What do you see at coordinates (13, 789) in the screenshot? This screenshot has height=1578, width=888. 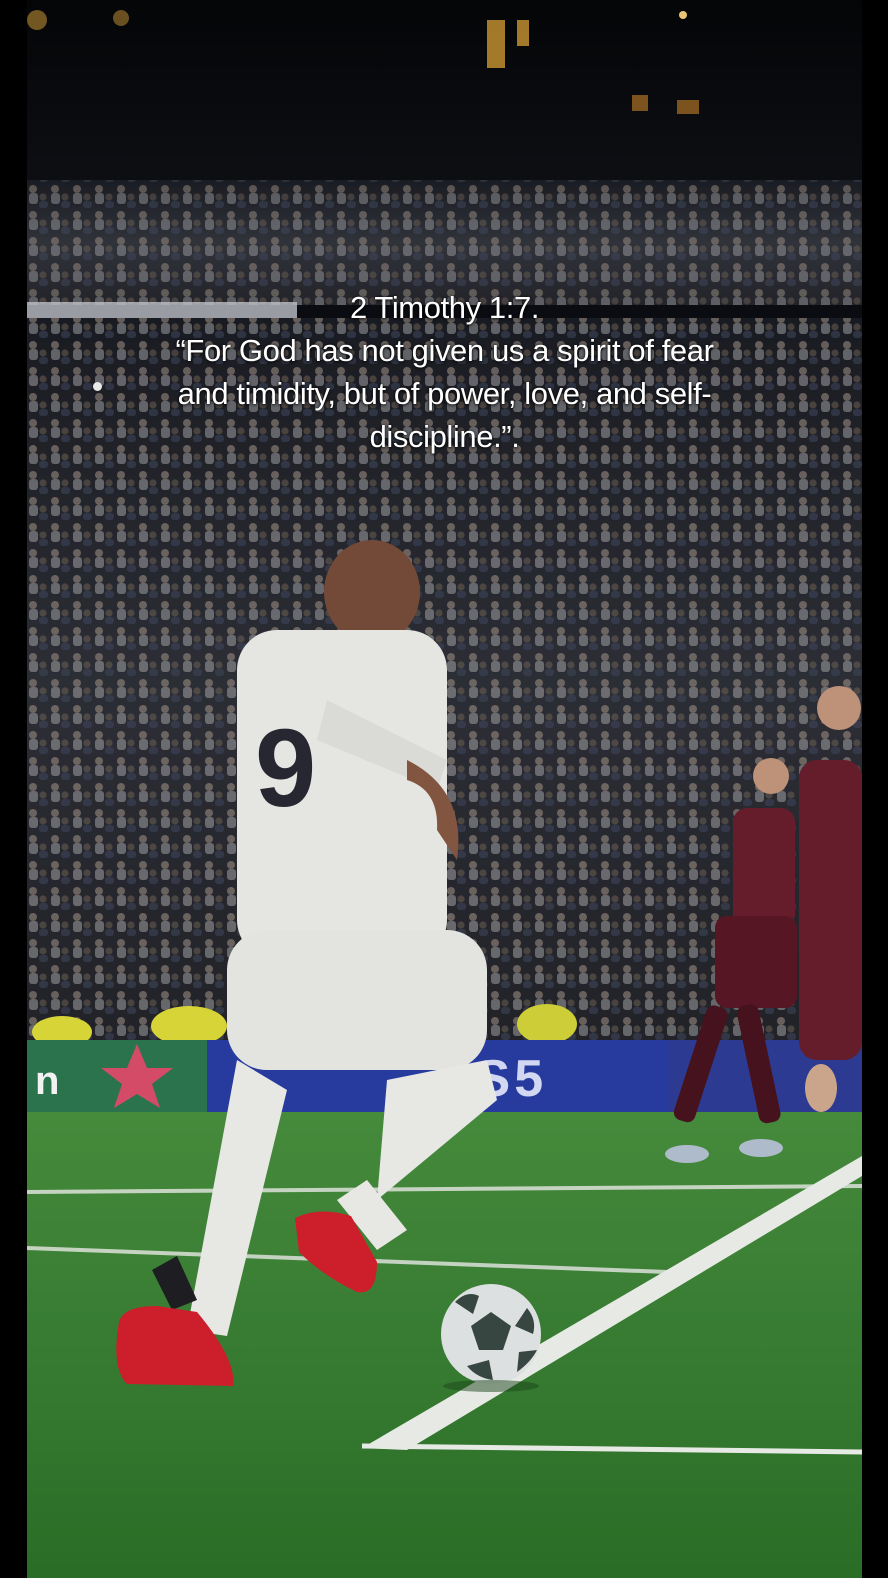 I see `left-letterbox-bar` at bounding box center [13, 789].